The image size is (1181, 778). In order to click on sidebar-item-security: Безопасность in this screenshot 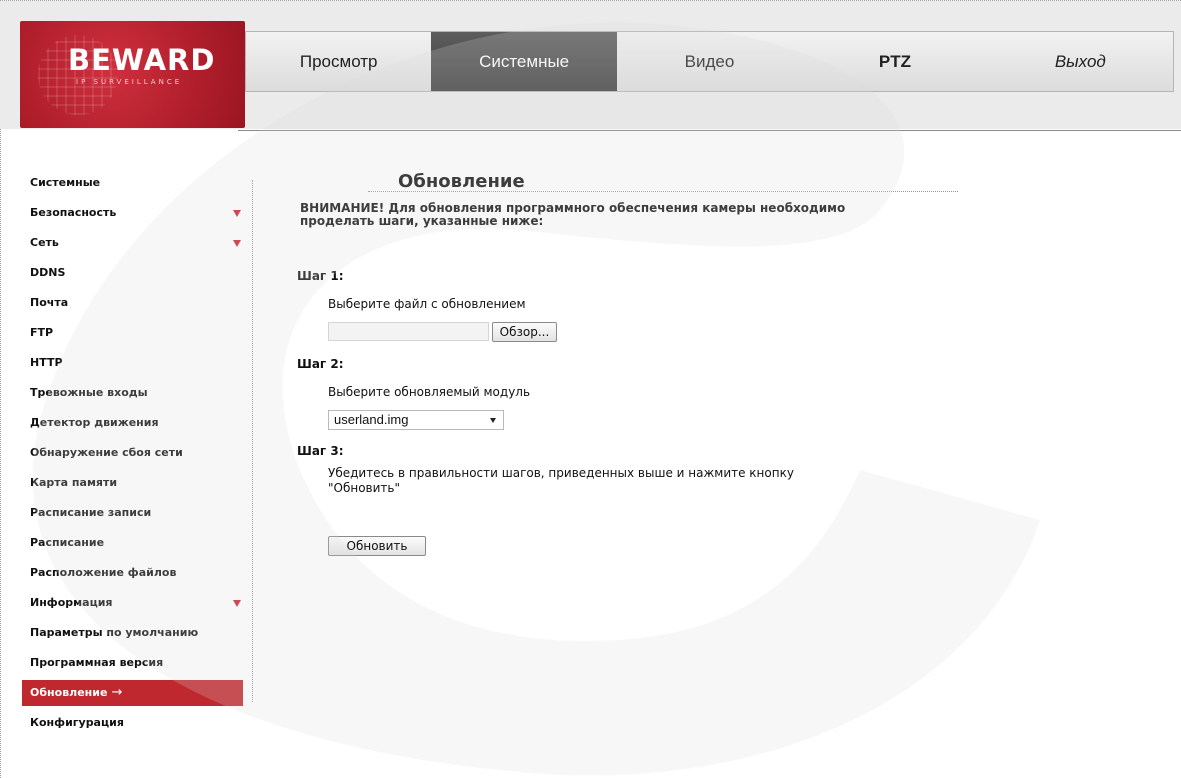, I will do `click(132, 213)`.